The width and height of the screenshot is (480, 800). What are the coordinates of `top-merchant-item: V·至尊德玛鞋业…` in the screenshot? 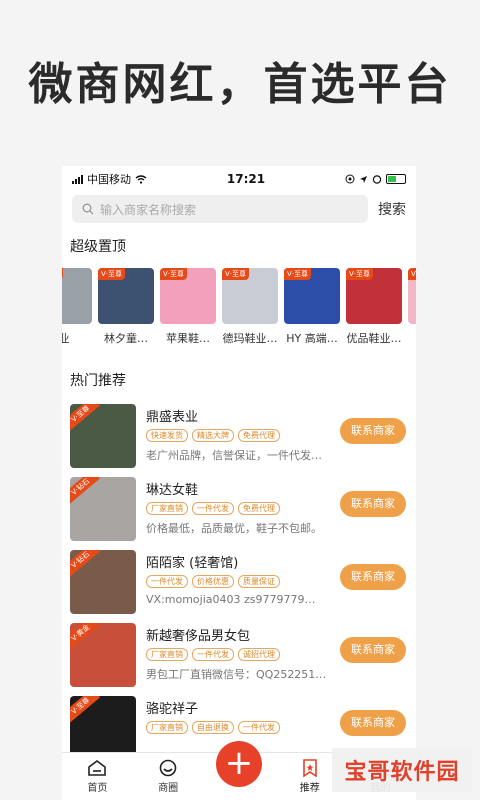 It's located at (250, 307).